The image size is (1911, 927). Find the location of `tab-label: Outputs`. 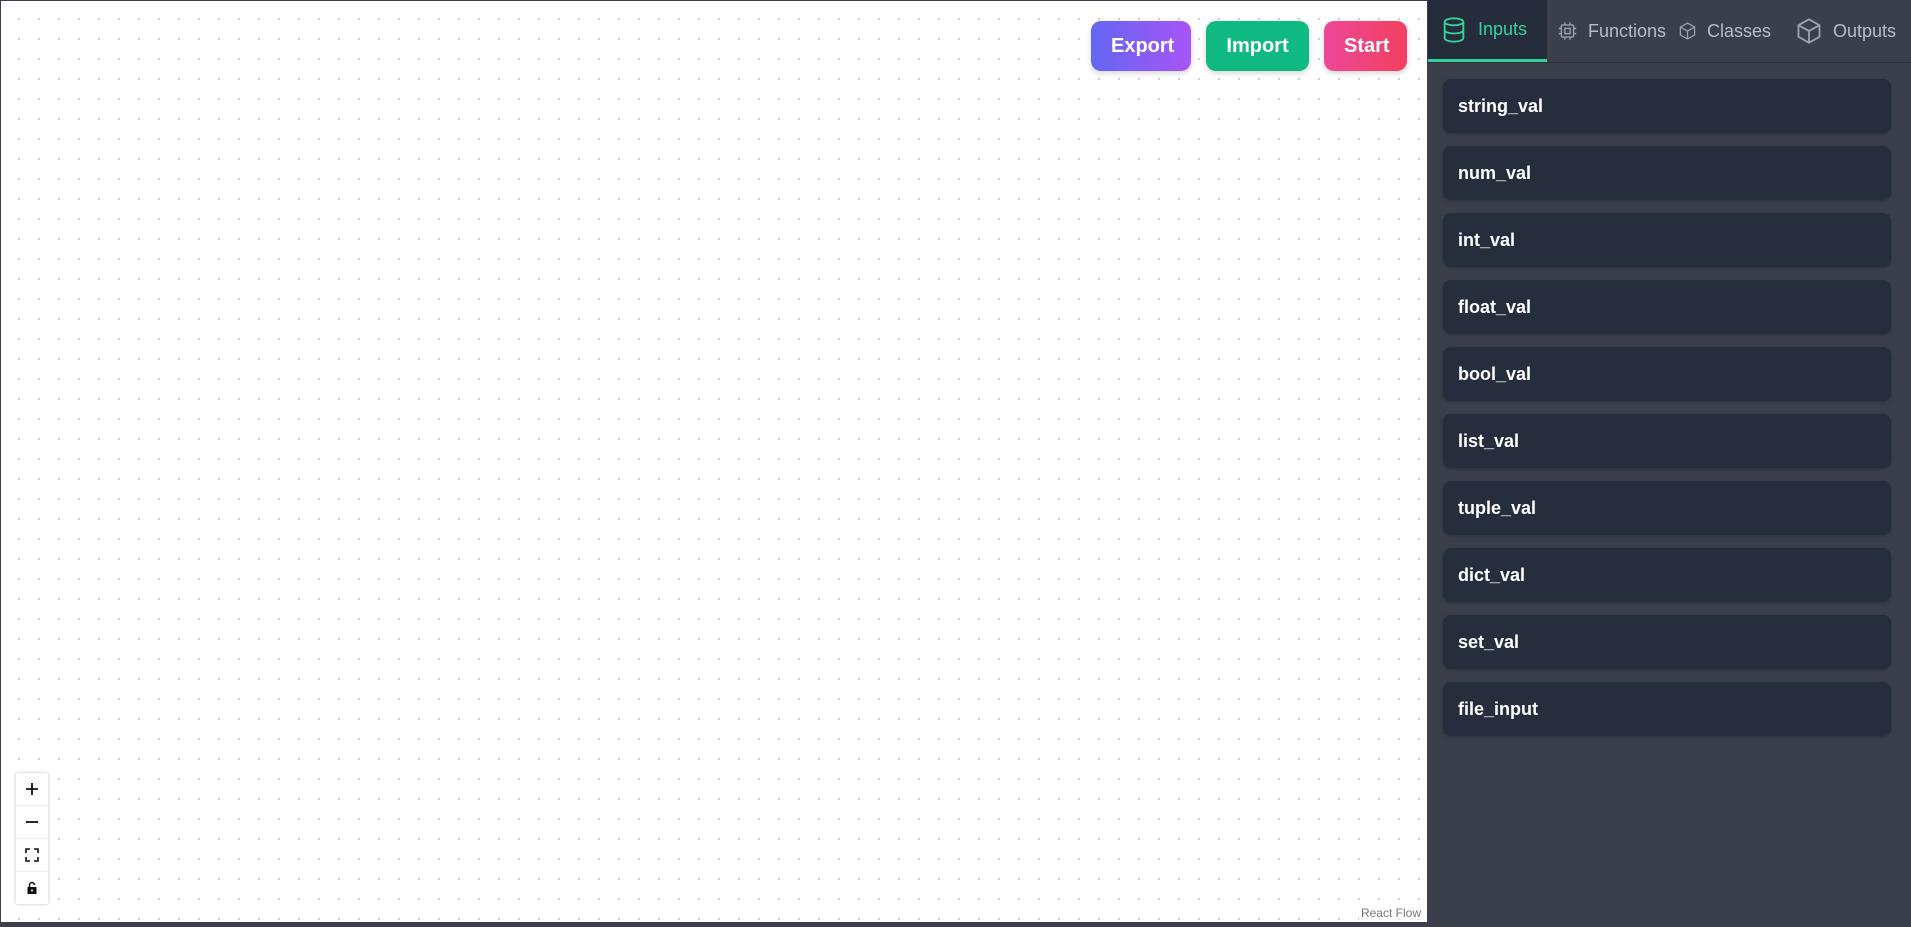

tab-label: Outputs is located at coordinates (1865, 30).